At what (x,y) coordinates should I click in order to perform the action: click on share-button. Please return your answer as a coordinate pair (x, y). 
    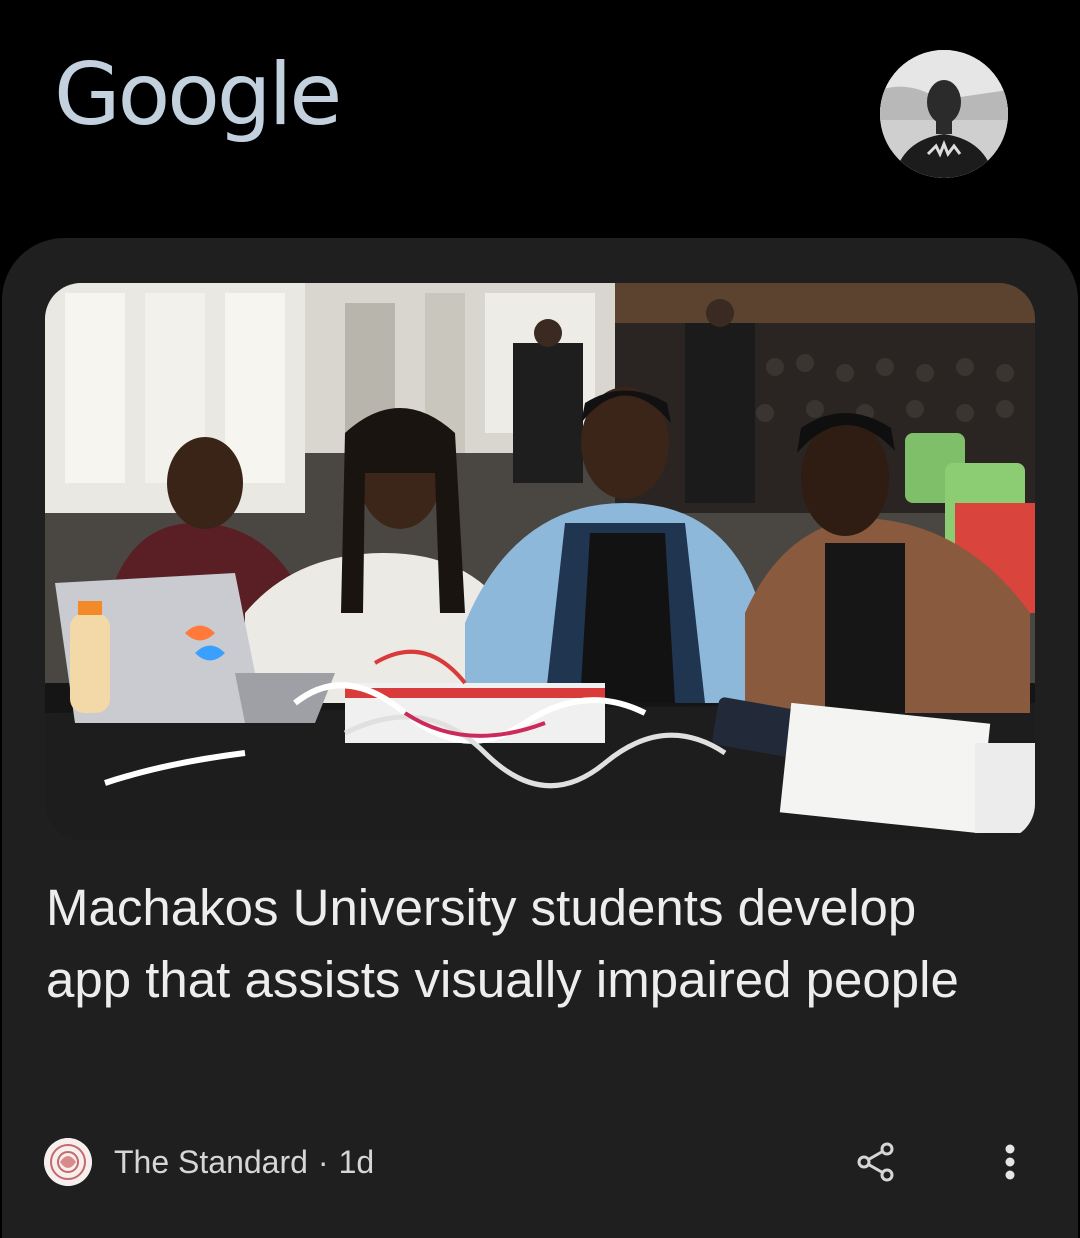
    Looking at the image, I should click on (876, 1162).